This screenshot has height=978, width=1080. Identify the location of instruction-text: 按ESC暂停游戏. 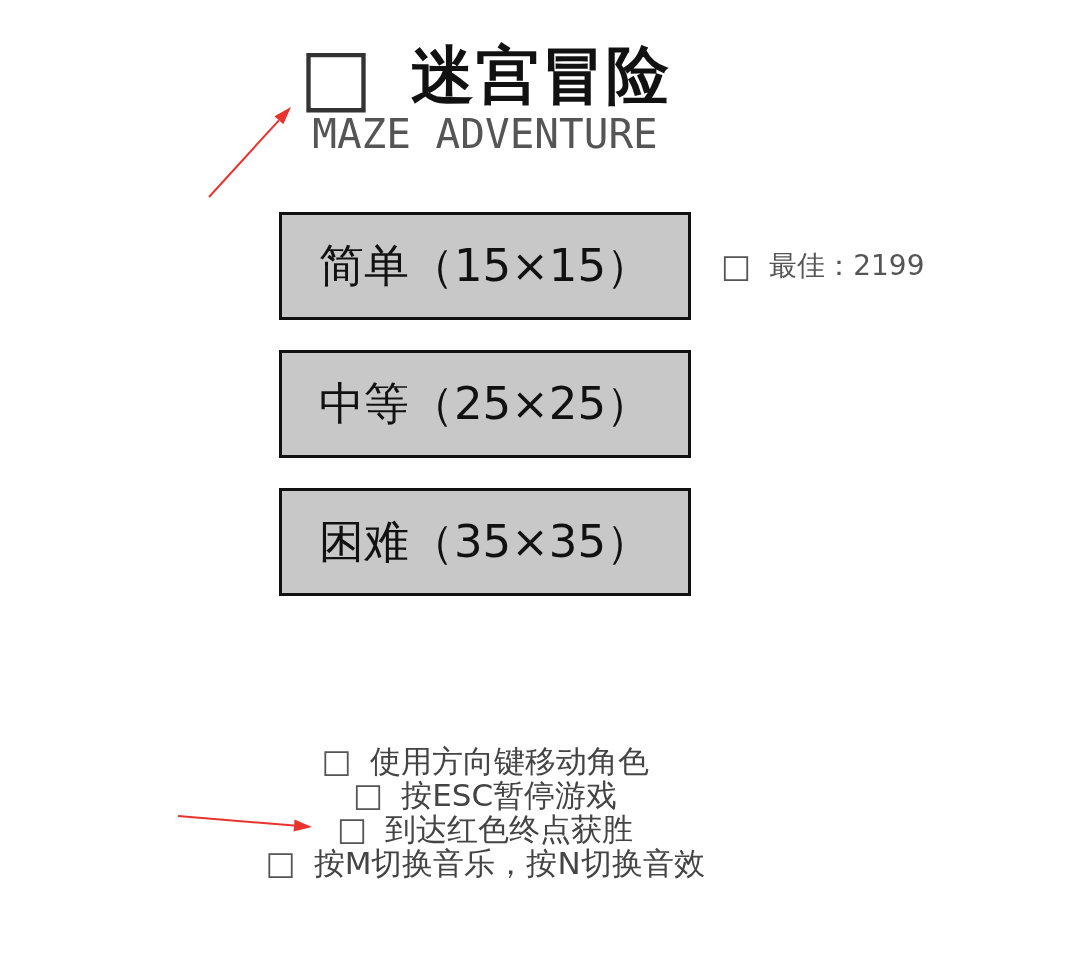
(509, 795).